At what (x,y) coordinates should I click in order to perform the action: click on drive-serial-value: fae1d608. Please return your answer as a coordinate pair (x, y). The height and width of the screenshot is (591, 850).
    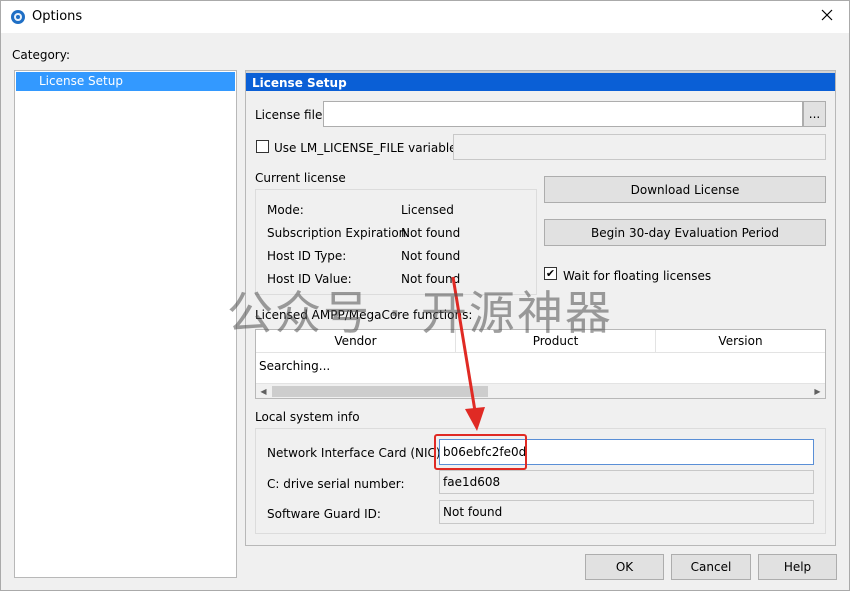
    Looking at the image, I should click on (472, 482).